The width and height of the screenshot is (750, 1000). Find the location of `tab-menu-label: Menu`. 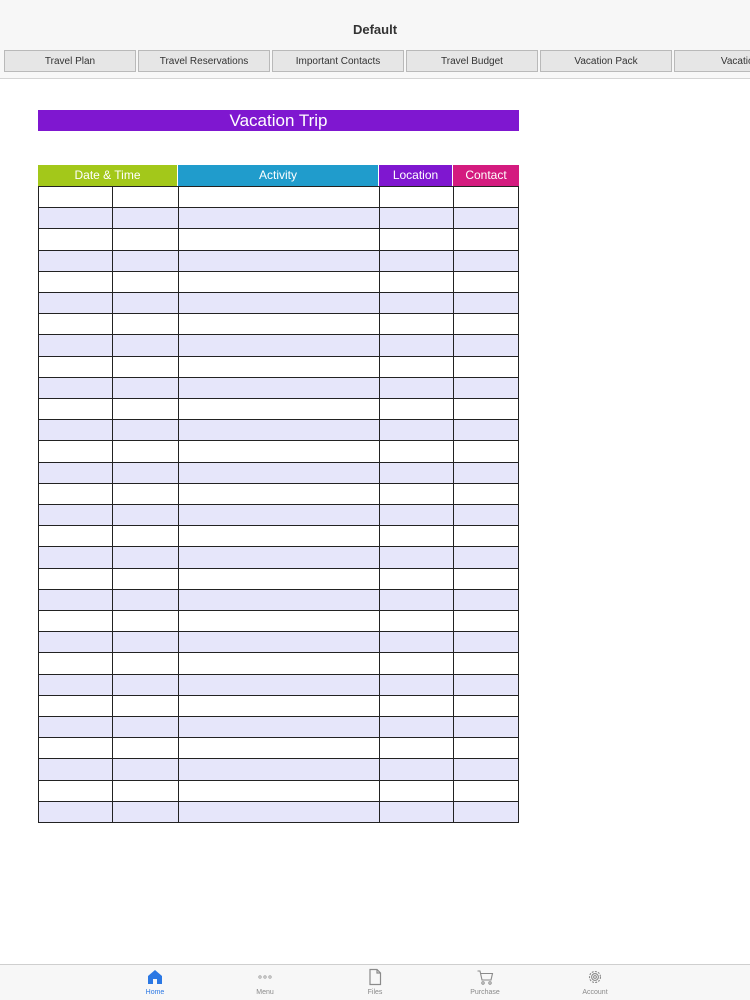

tab-menu-label: Menu is located at coordinates (265, 992).